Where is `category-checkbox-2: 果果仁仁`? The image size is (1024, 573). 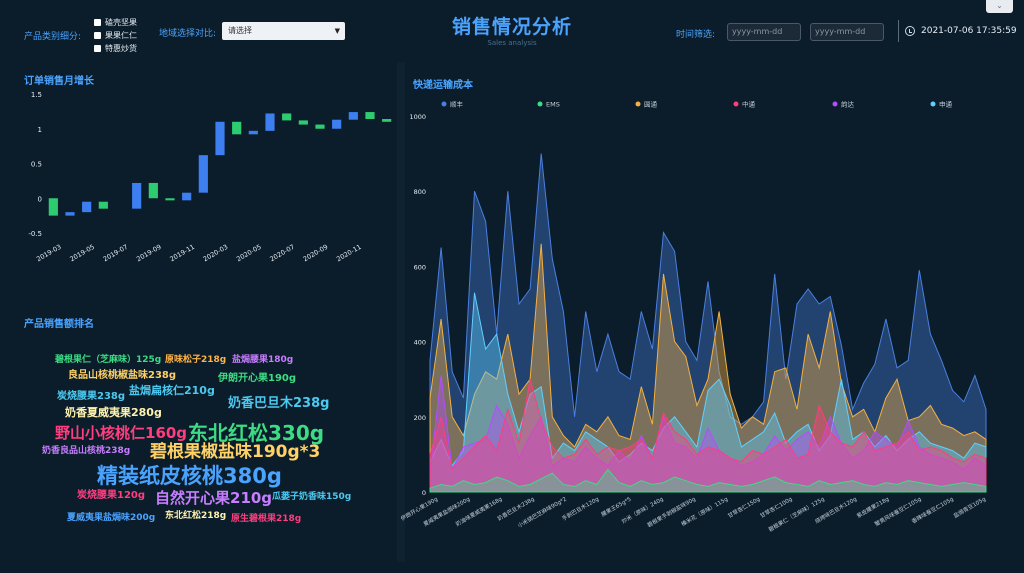
category-checkbox-2: 果果仁仁 is located at coordinates (115, 35).